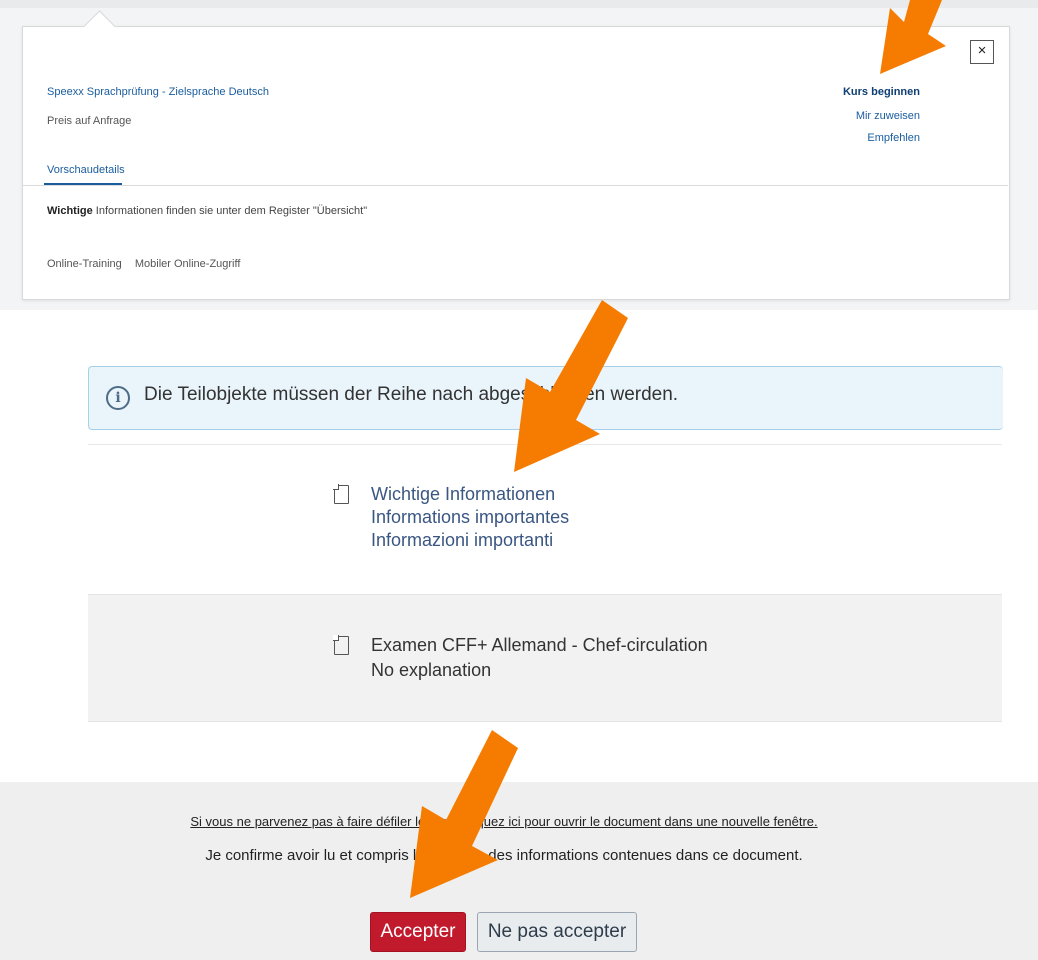  I want to click on arrow-to-start-course, so click(913, 37).